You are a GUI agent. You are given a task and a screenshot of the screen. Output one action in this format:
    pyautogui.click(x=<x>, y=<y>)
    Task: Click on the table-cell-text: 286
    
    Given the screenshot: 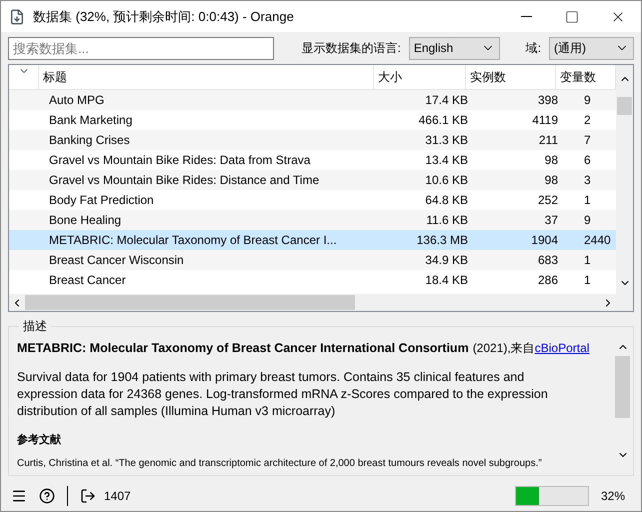 What is the action you would take?
    pyautogui.click(x=547, y=280)
    